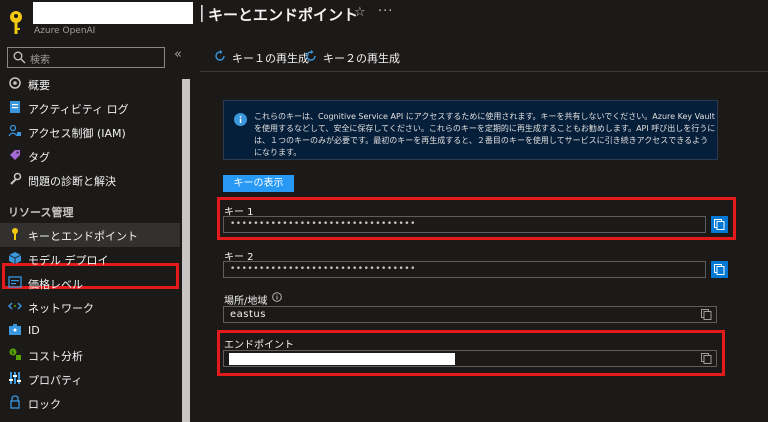  I want to click on pricing-icon, so click(15, 282).